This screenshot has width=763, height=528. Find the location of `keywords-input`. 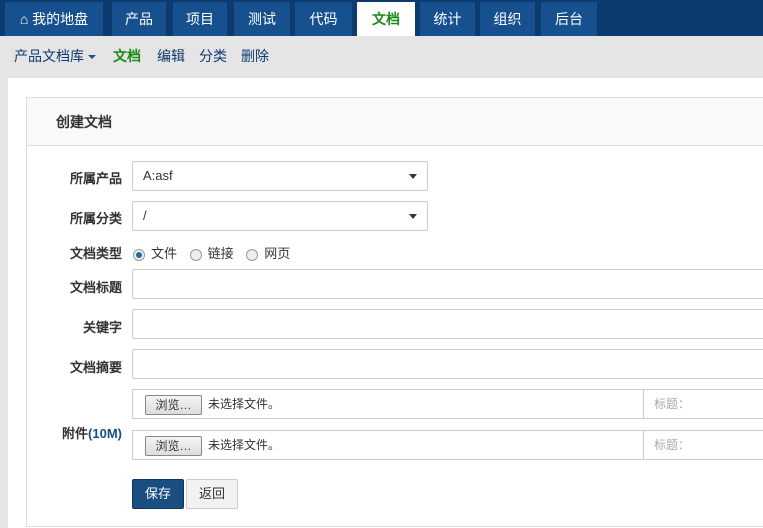

keywords-input is located at coordinates (447, 324).